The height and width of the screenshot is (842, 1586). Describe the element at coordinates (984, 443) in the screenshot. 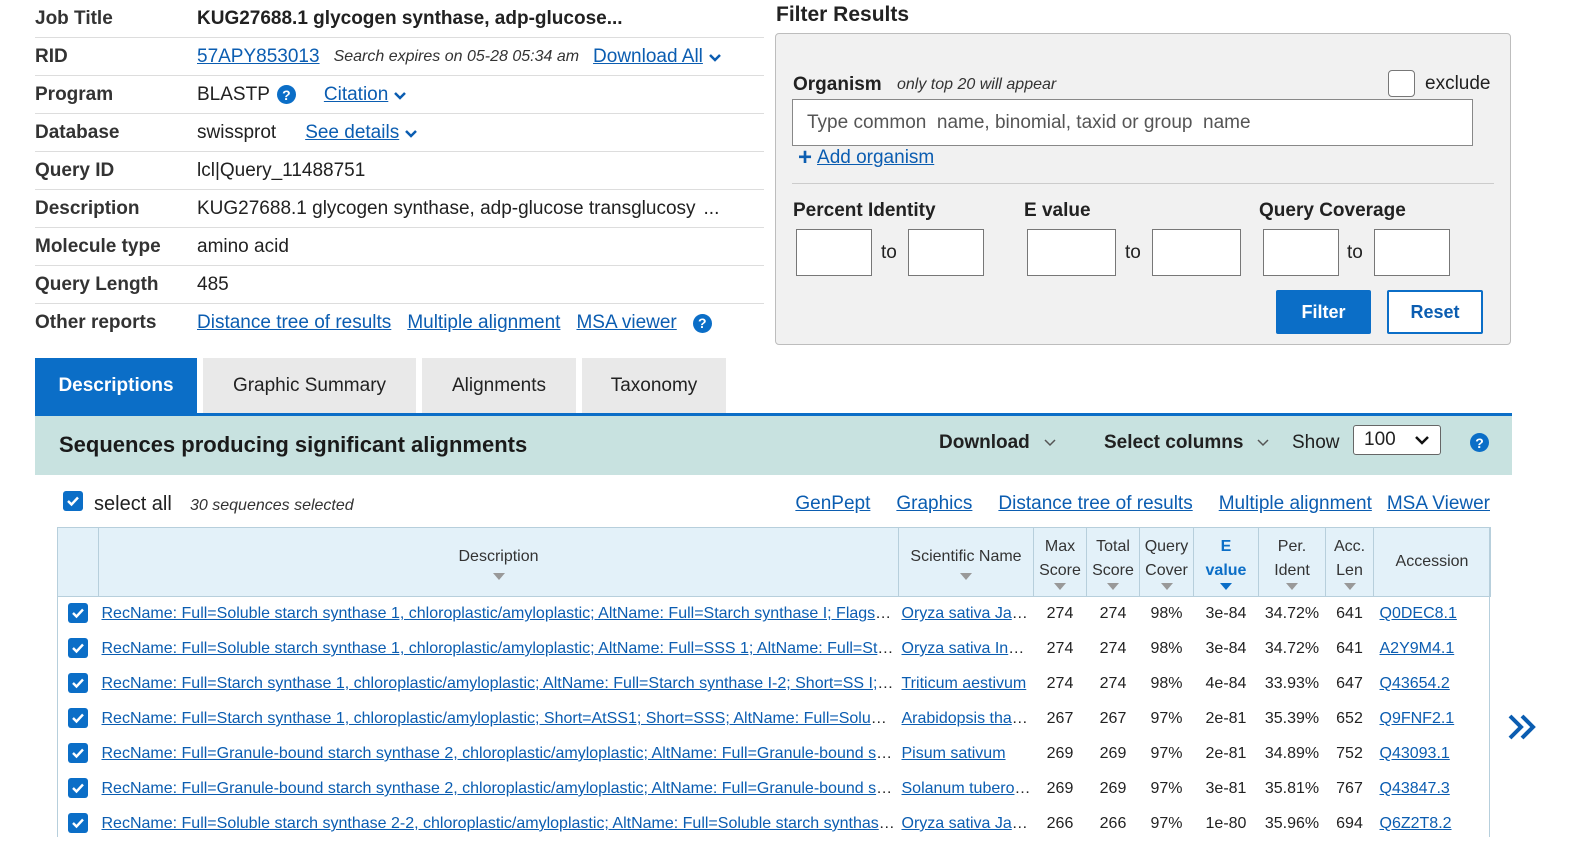

I see `download-label: Download` at that location.